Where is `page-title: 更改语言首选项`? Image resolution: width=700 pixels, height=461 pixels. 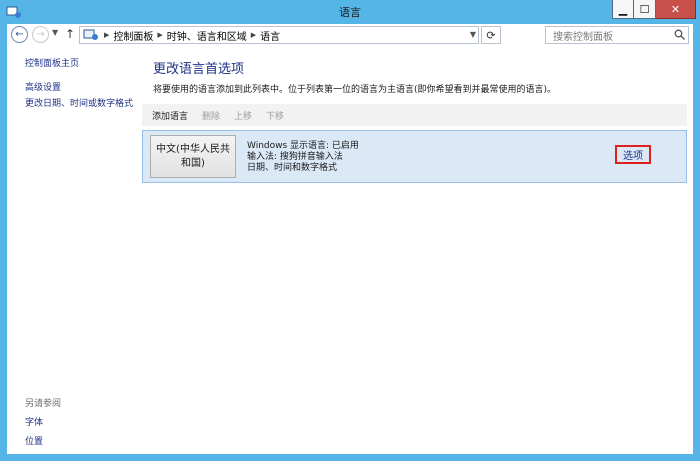 page-title: 更改语言首选项 is located at coordinates (199, 69).